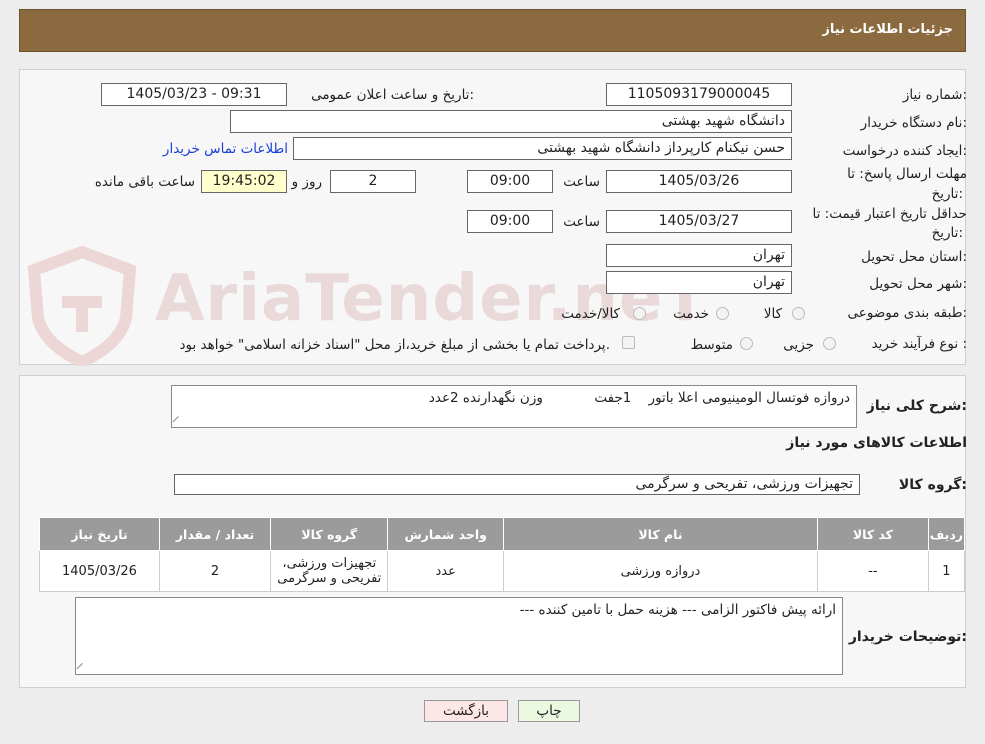 The width and height of the screenshot is (985, 744). What do you see at coordinates (215, 571) in the screenshot?
I see `cell-quantity: 2` at bounding box center [215, 571].